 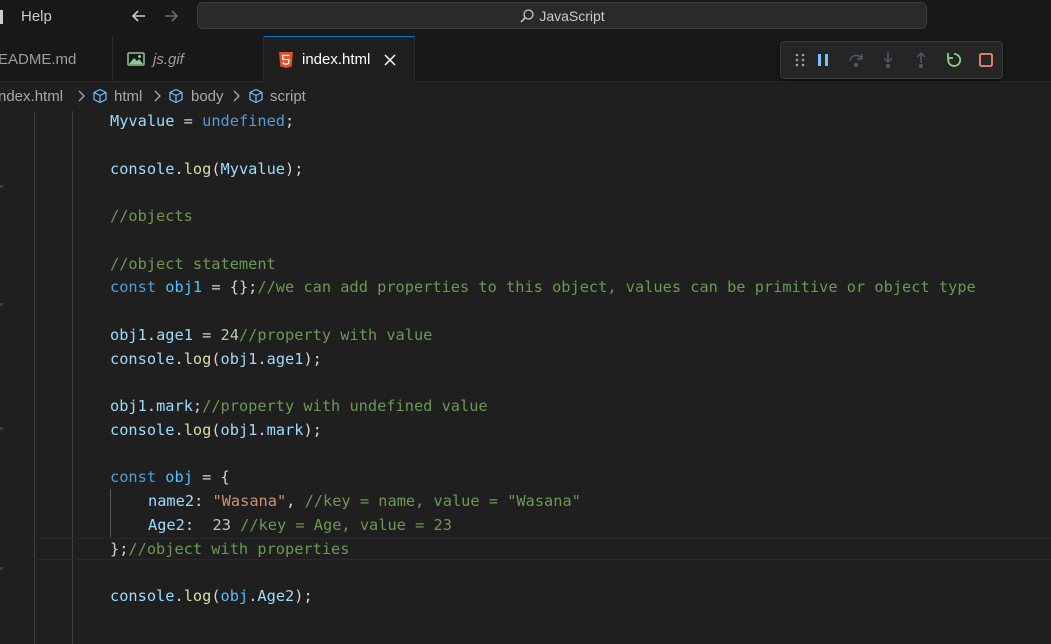 I want to click on step-into-icon, so click(x=888, y=60).